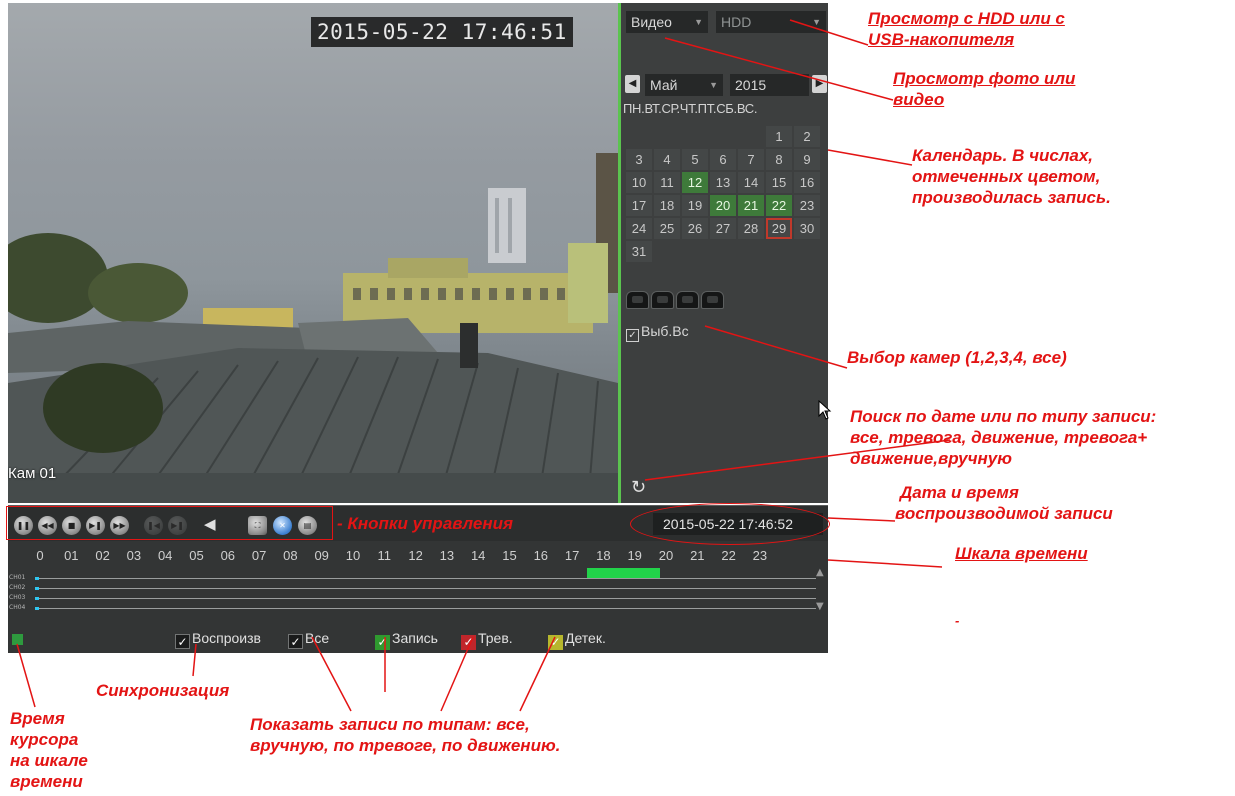 The image size is (1235, 796). What do you see at coordinates (695, 159) in the screenshot?
I see `calendar-day: 5` at bounding box center [695, 159].